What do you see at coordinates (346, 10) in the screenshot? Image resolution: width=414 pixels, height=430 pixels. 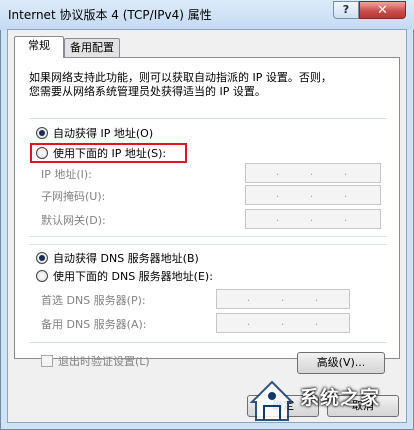 I see `help-button: ?` at bounding box center [346, 10].